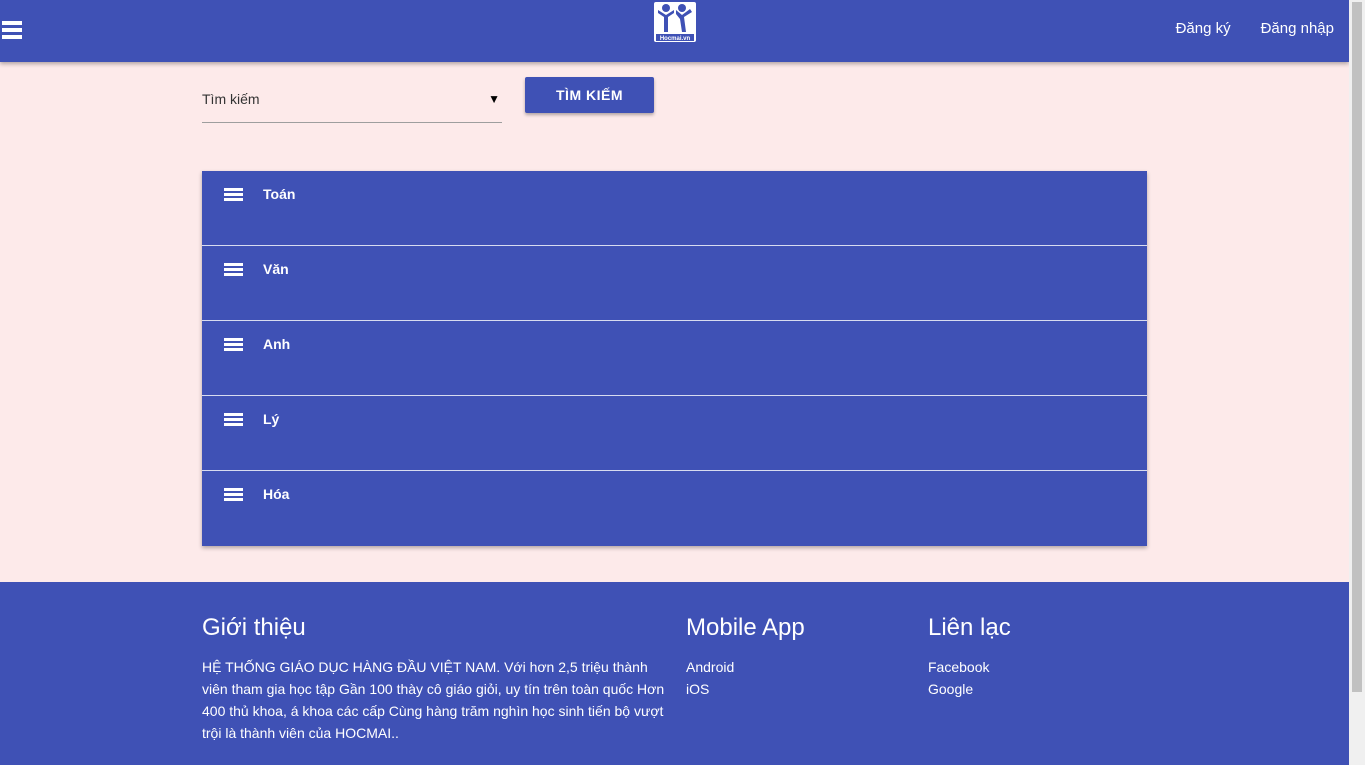 The image size is (1365, 765). What do you see at coordinates (276, 494) in the screenshot?
I see `subject-label: Hóa` at bounding box center [276, 494].